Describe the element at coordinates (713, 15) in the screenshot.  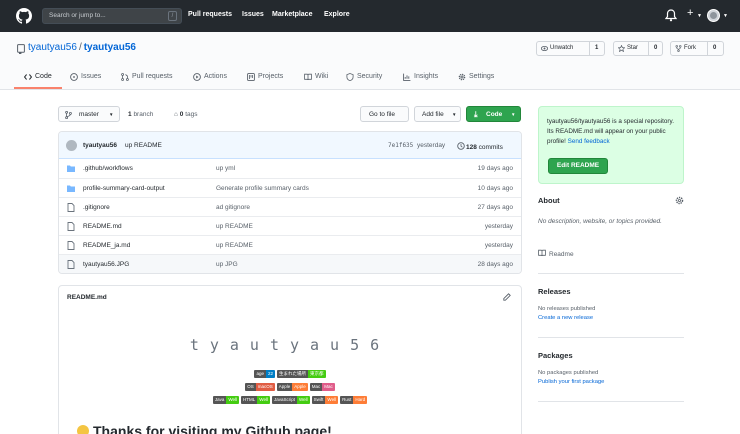
I see `user-avatar` at that location.